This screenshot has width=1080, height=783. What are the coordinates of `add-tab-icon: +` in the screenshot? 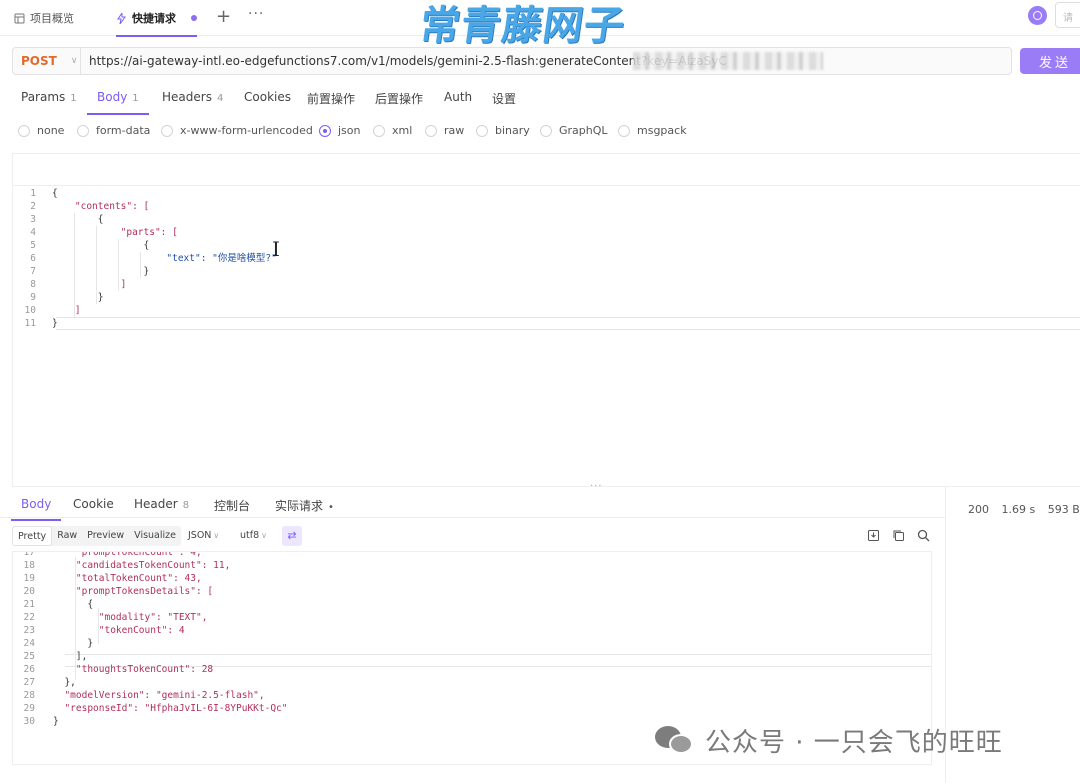 It's located at (223, 17).